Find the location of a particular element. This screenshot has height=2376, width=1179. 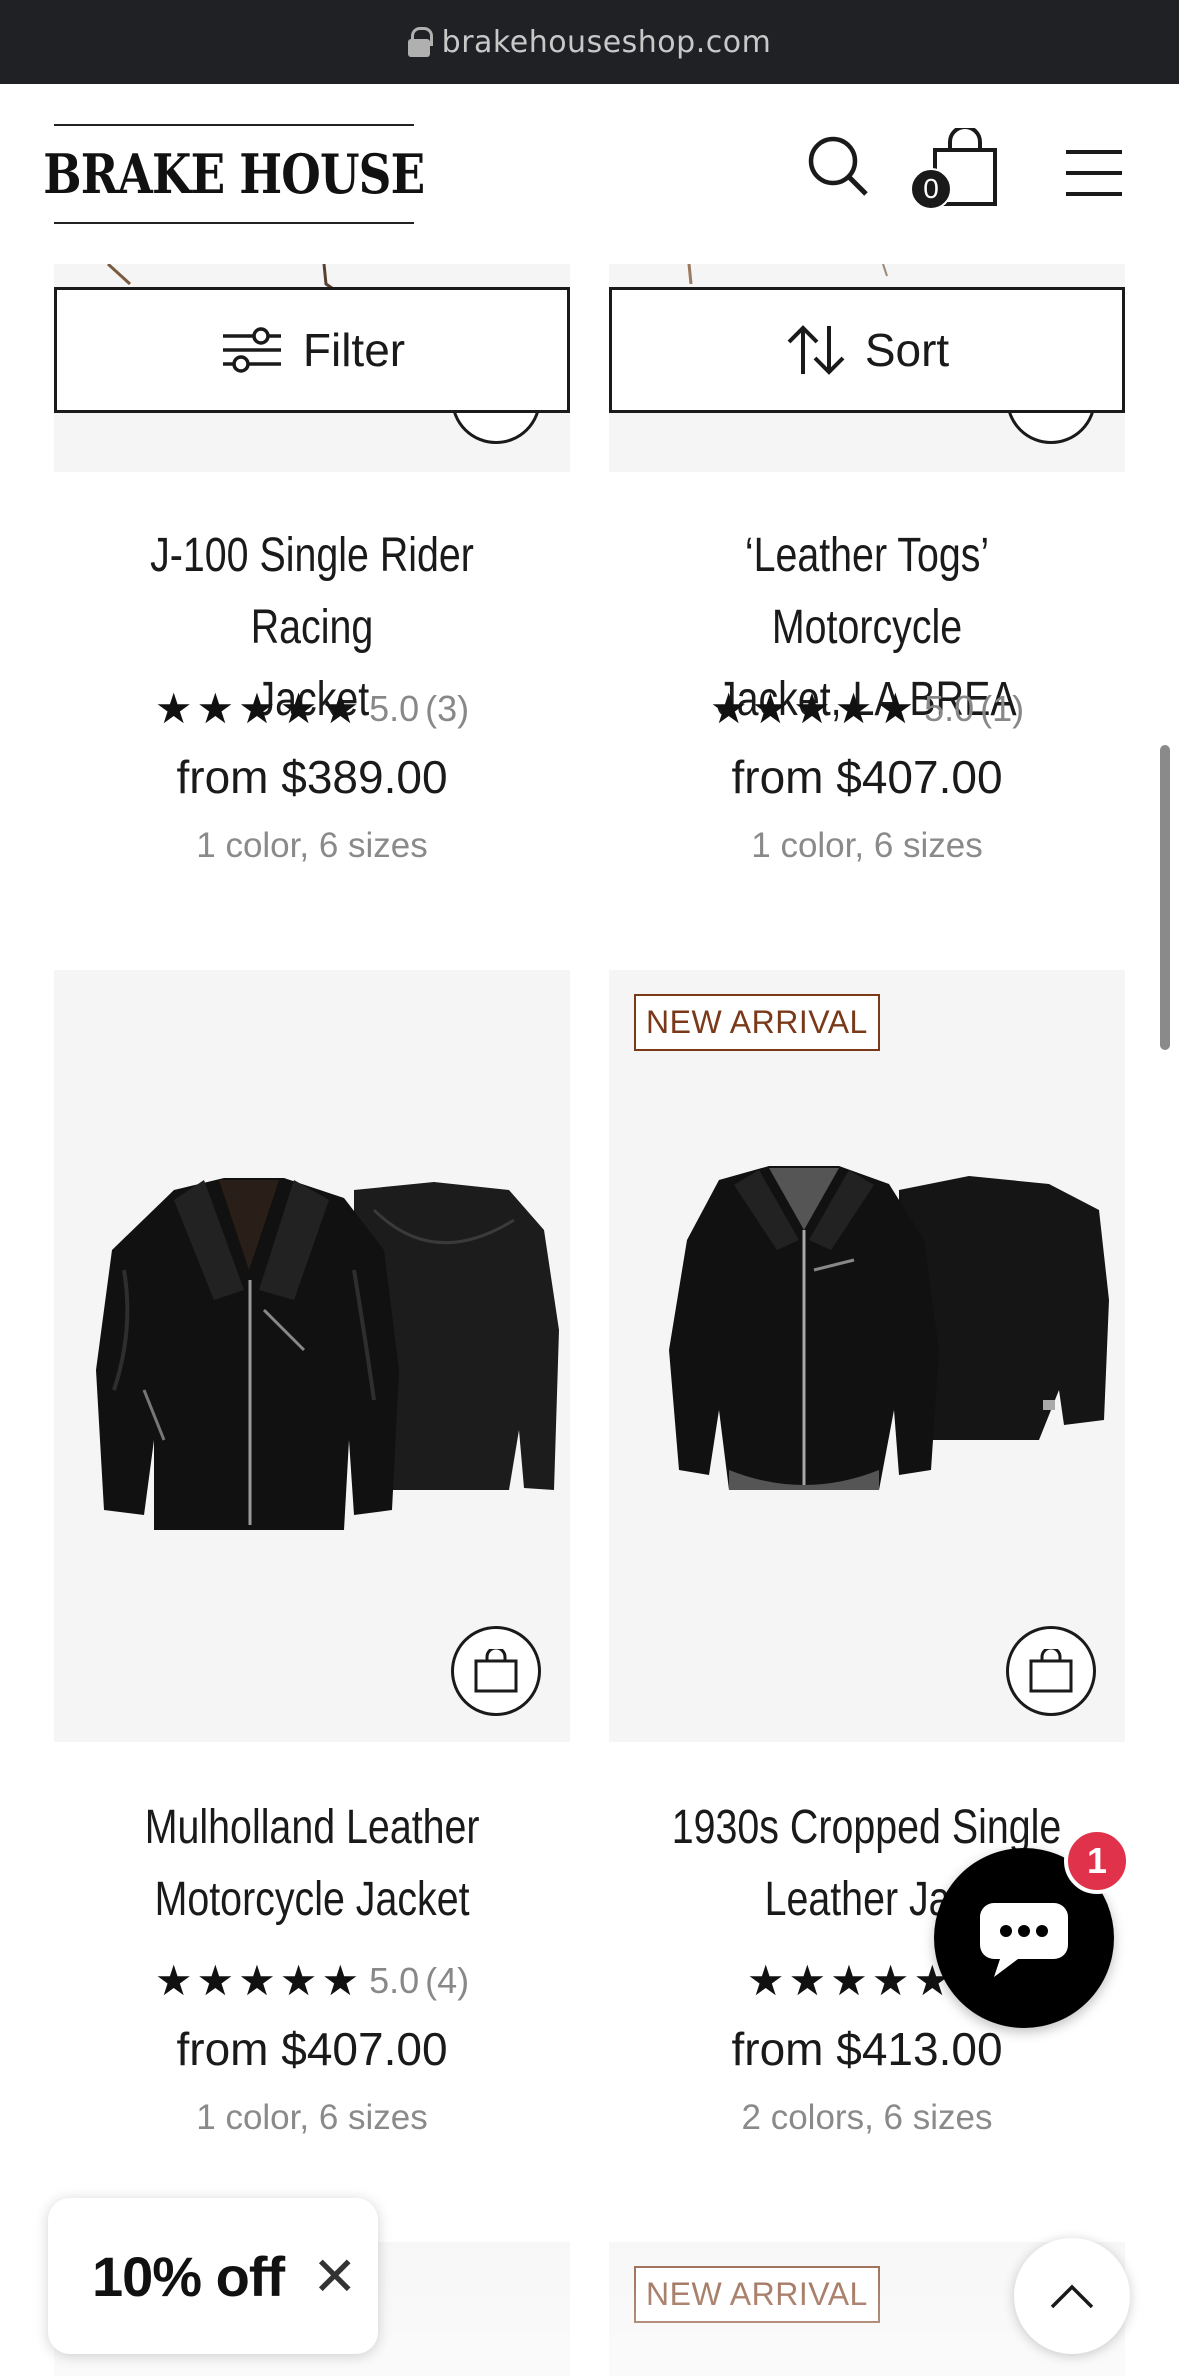

product-price: from $413.00 is located at coordinates (867, 2049).